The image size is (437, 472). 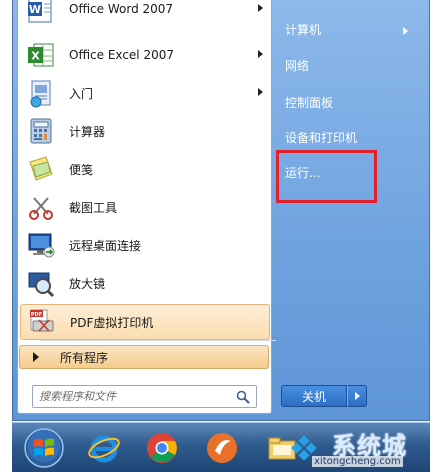 I want to click on all-programs-label: 所有程序, so click(x=84, y=357).